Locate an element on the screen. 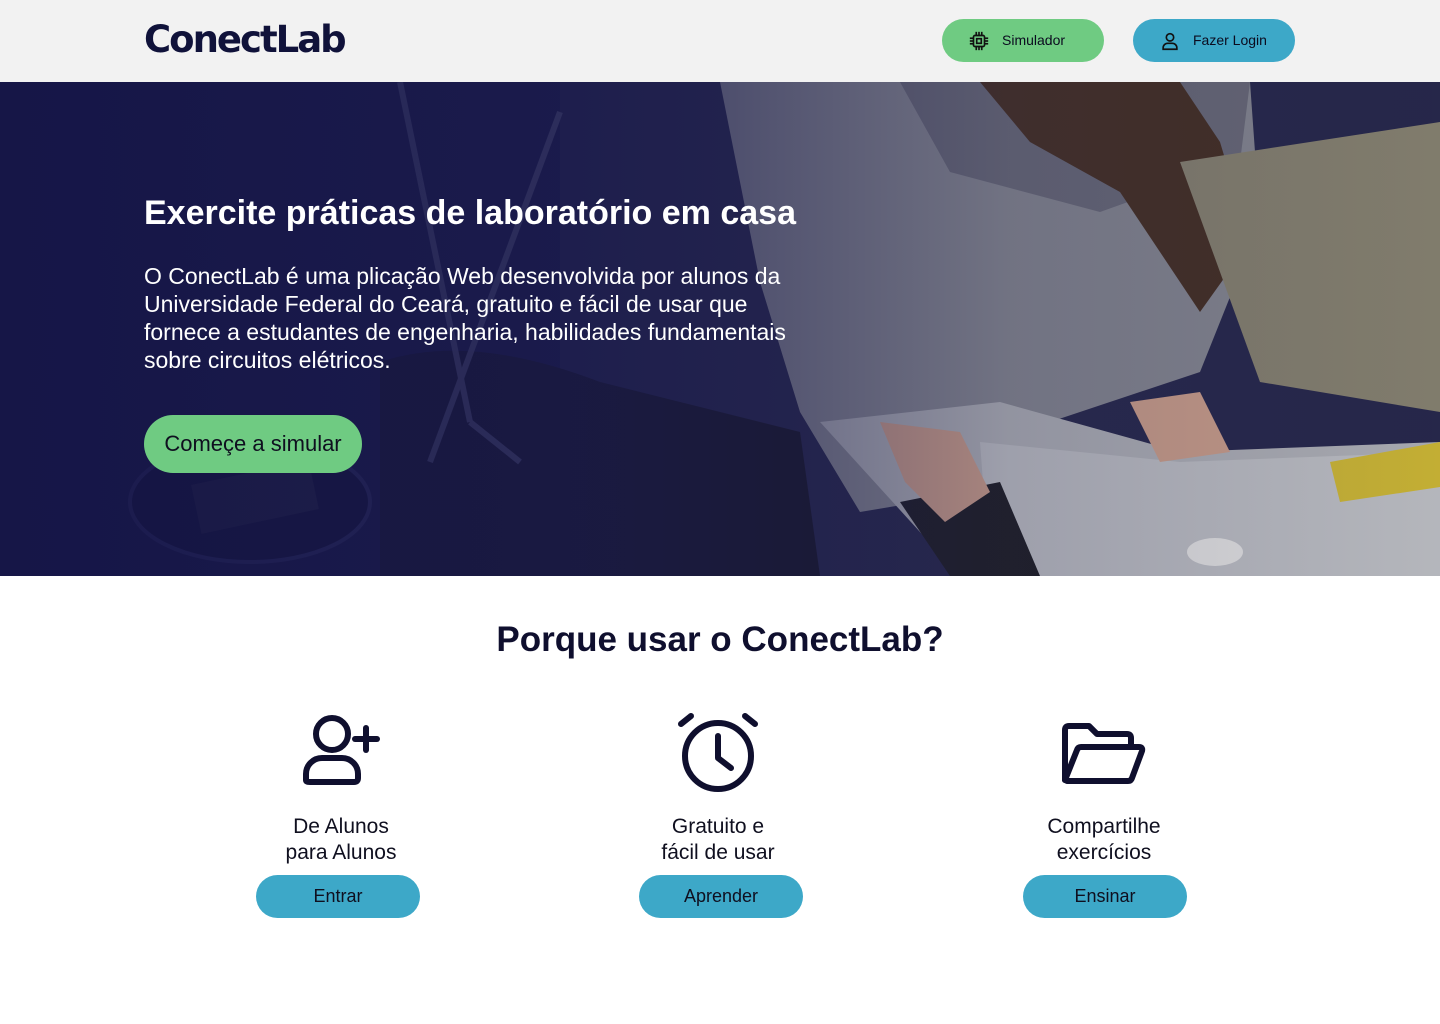 The height and width of the screenshot is (1024, 1440). alarm-clock-icon is located at coordinates (718, 752).